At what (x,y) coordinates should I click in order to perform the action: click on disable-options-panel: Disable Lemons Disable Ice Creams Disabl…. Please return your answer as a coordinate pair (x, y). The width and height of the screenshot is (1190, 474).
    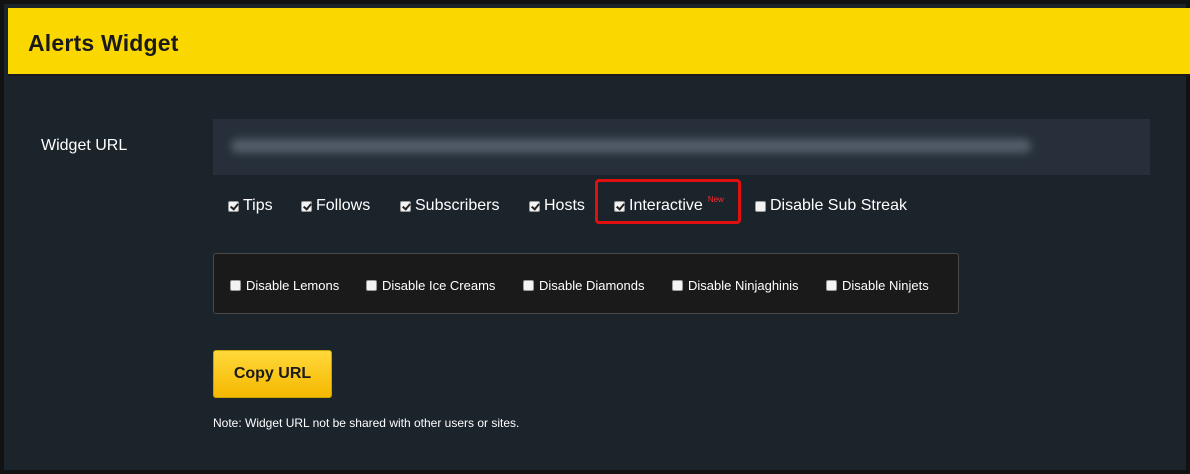
    Looking at the image, I should click on (586, 283).